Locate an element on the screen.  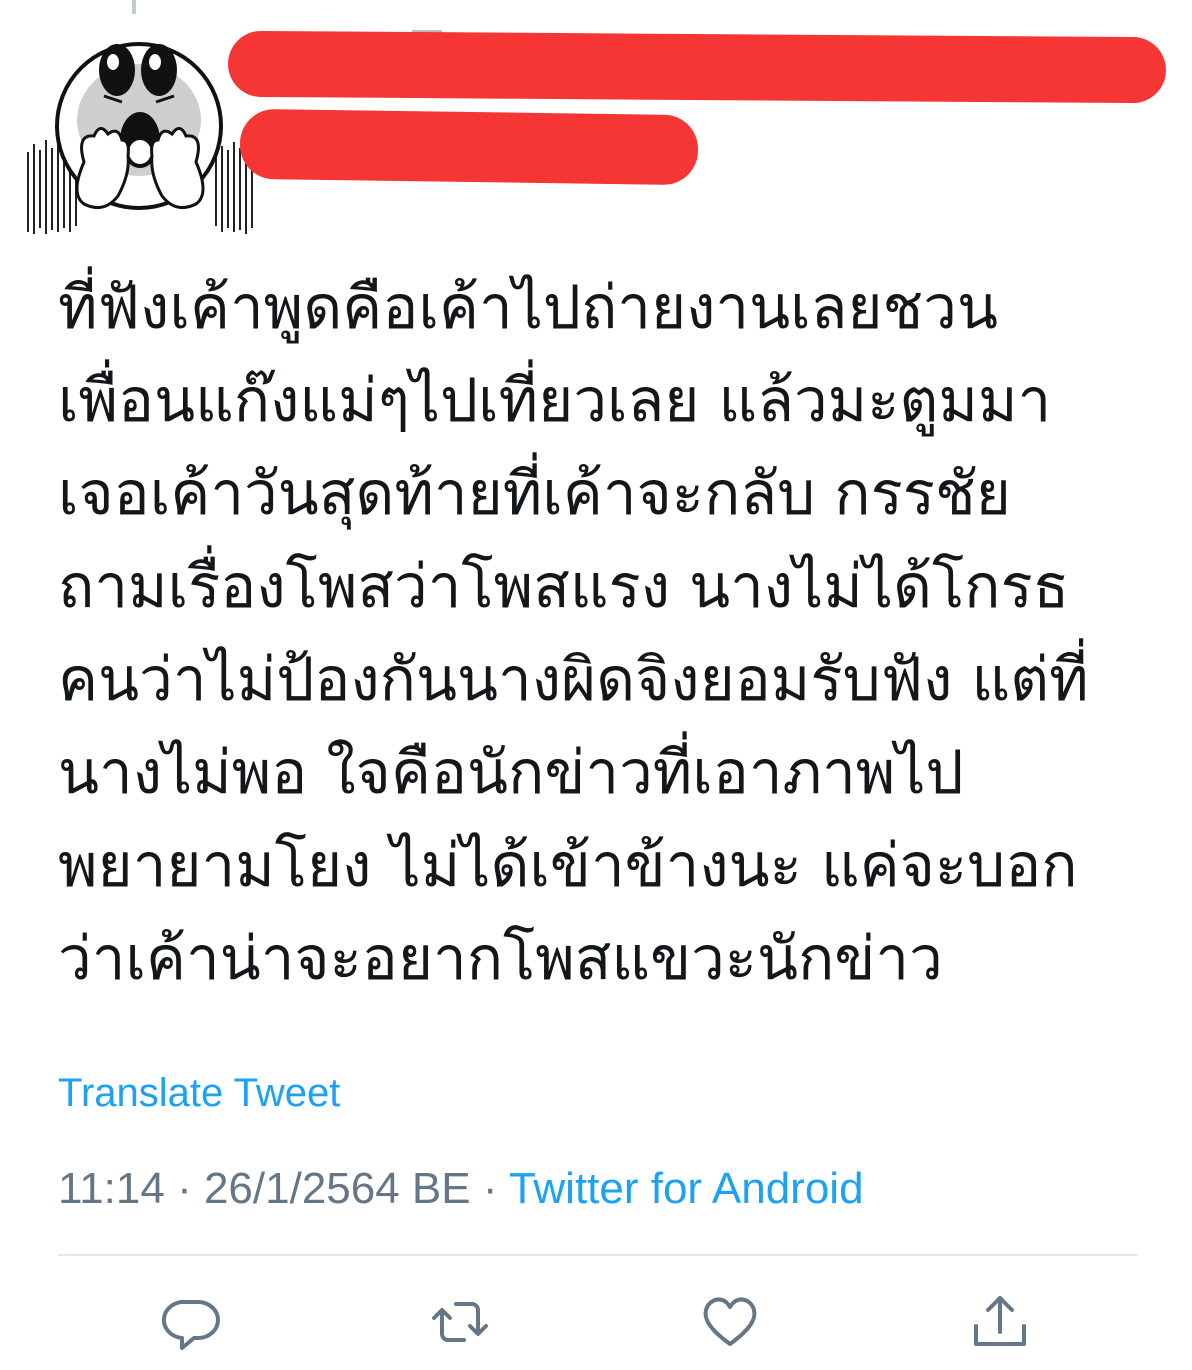
reply-icon is located at coordinates (190, 1324).